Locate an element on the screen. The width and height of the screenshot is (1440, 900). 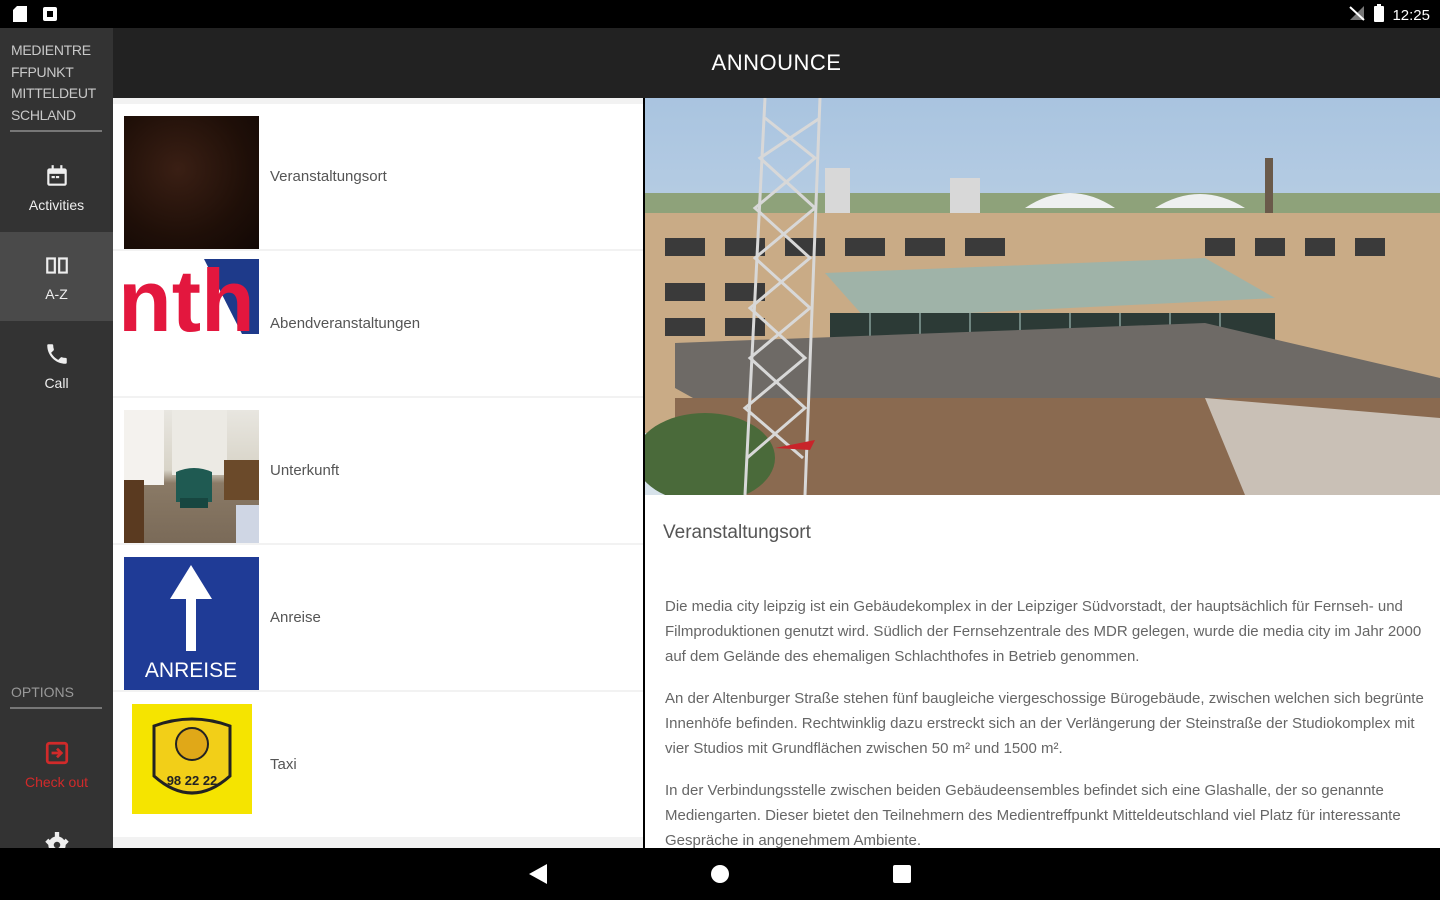
list-item-taxi: 98 22 22 Taxi is located at coordinates (378, 764).